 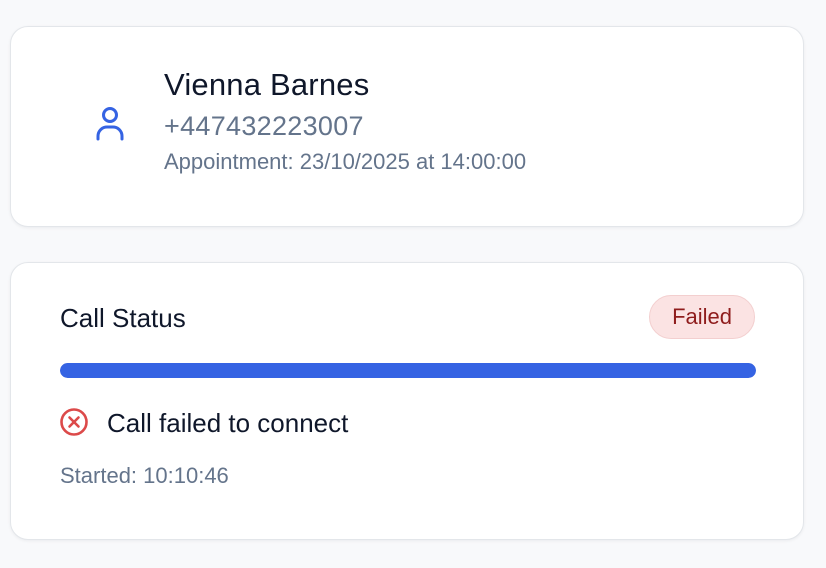 I want to click on call-status-title: Call Status, so click(x=123, y=318).